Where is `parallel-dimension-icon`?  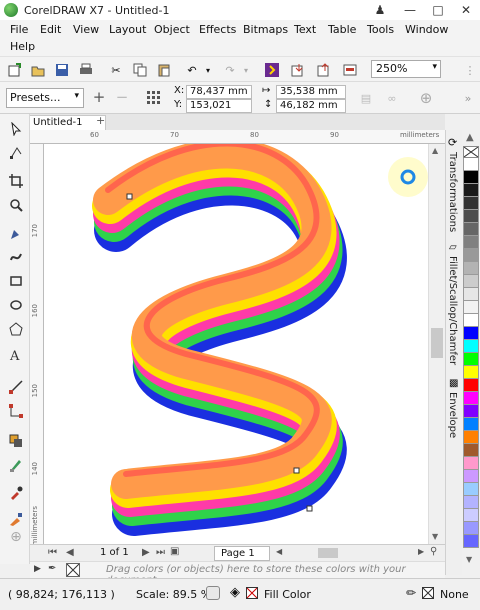 parallel-dimension-icon is located at coordinates (16, 387).